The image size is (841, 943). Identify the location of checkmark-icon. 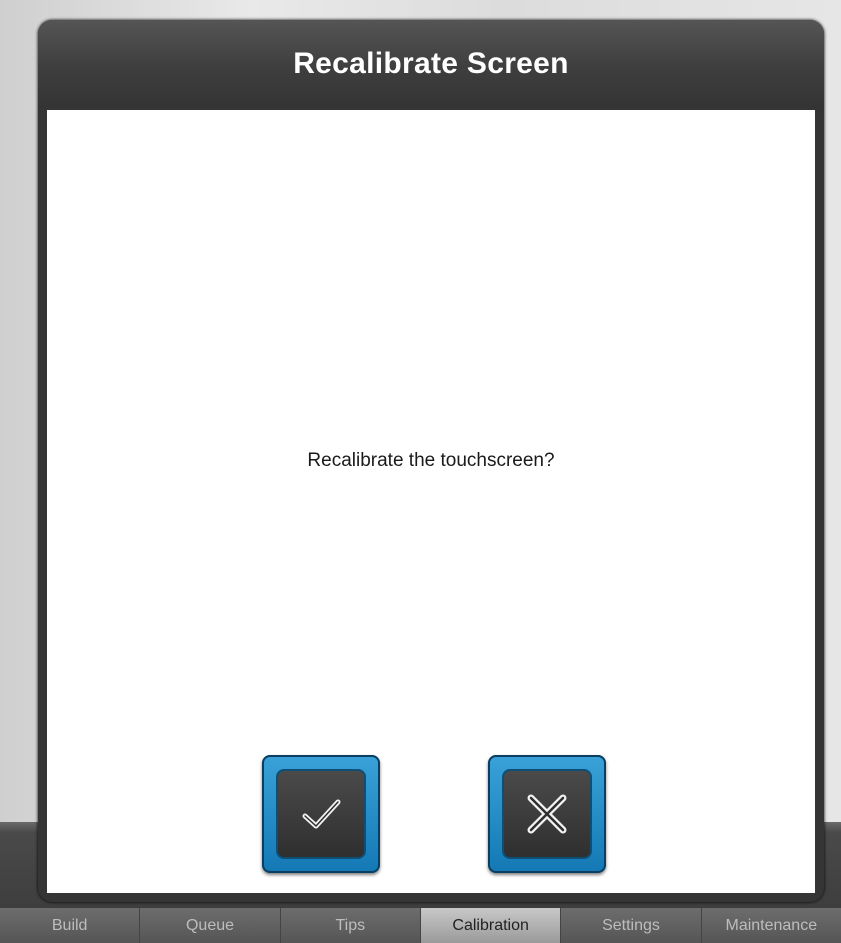
(321, 814).